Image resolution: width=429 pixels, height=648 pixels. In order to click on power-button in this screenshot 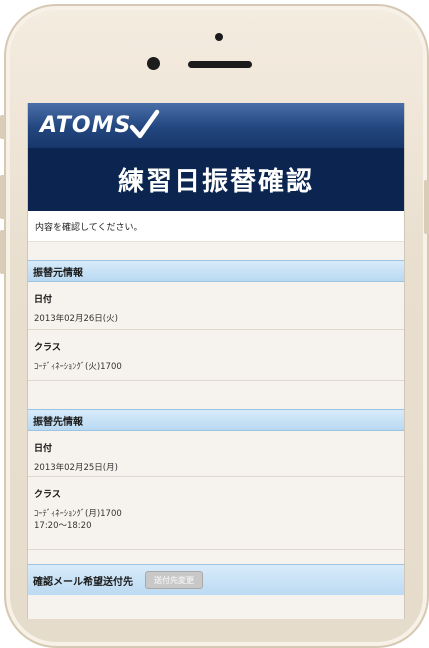, I will do `click(426, 207)`.